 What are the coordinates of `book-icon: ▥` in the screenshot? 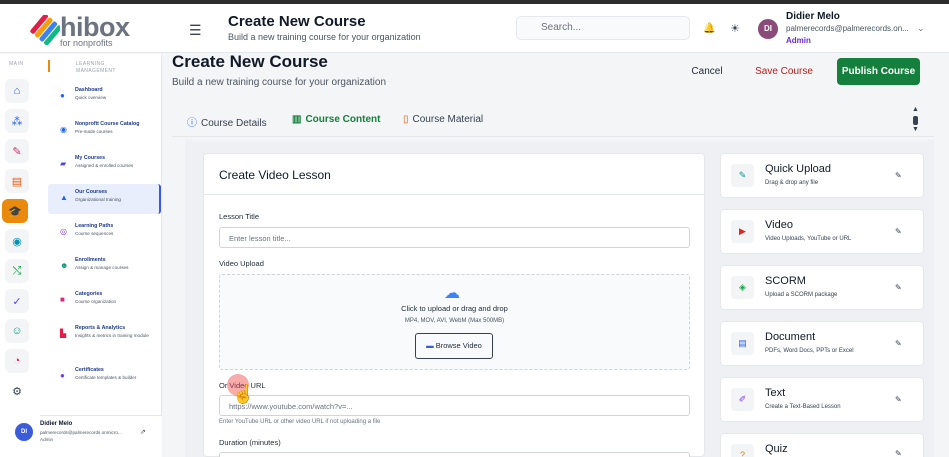 It's located at (297, 119).